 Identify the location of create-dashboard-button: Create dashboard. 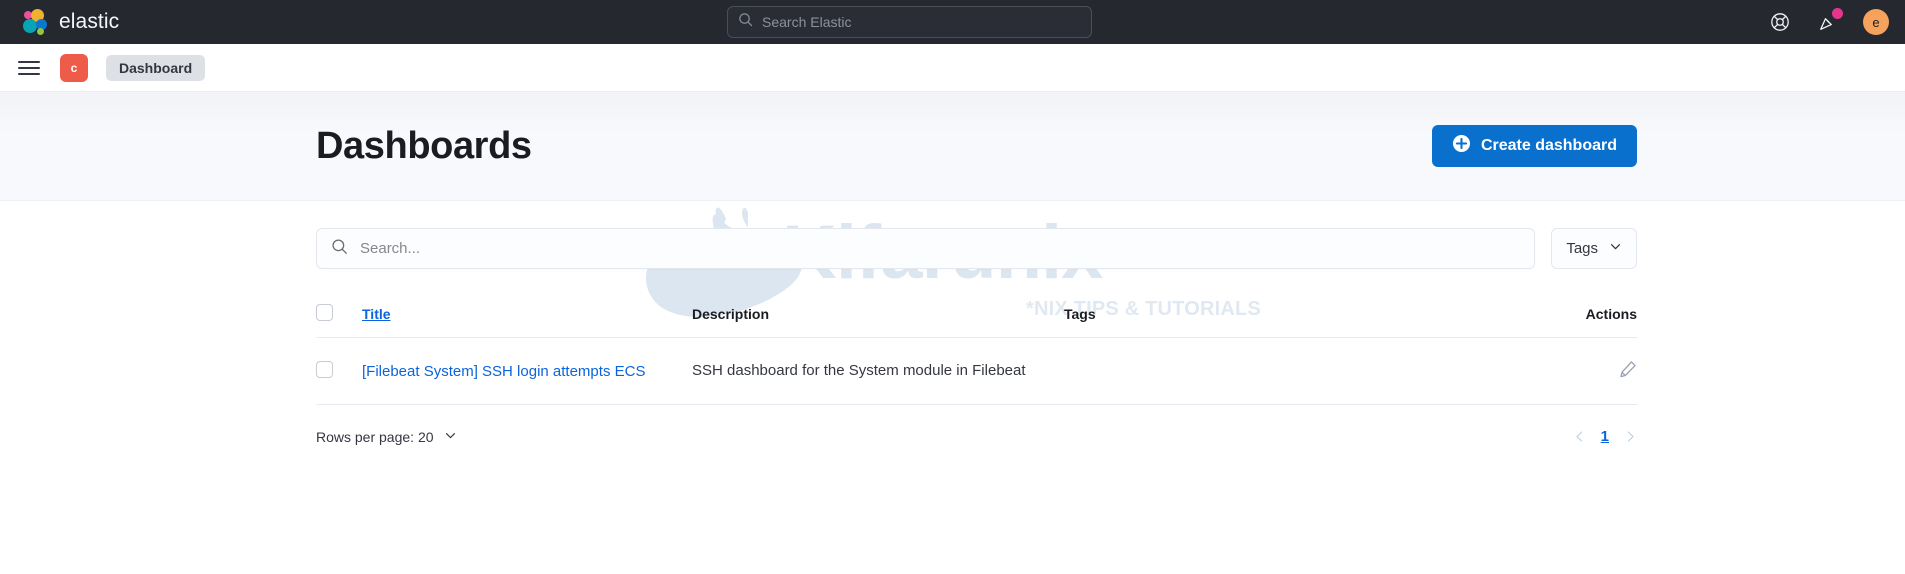
(1534, 146).